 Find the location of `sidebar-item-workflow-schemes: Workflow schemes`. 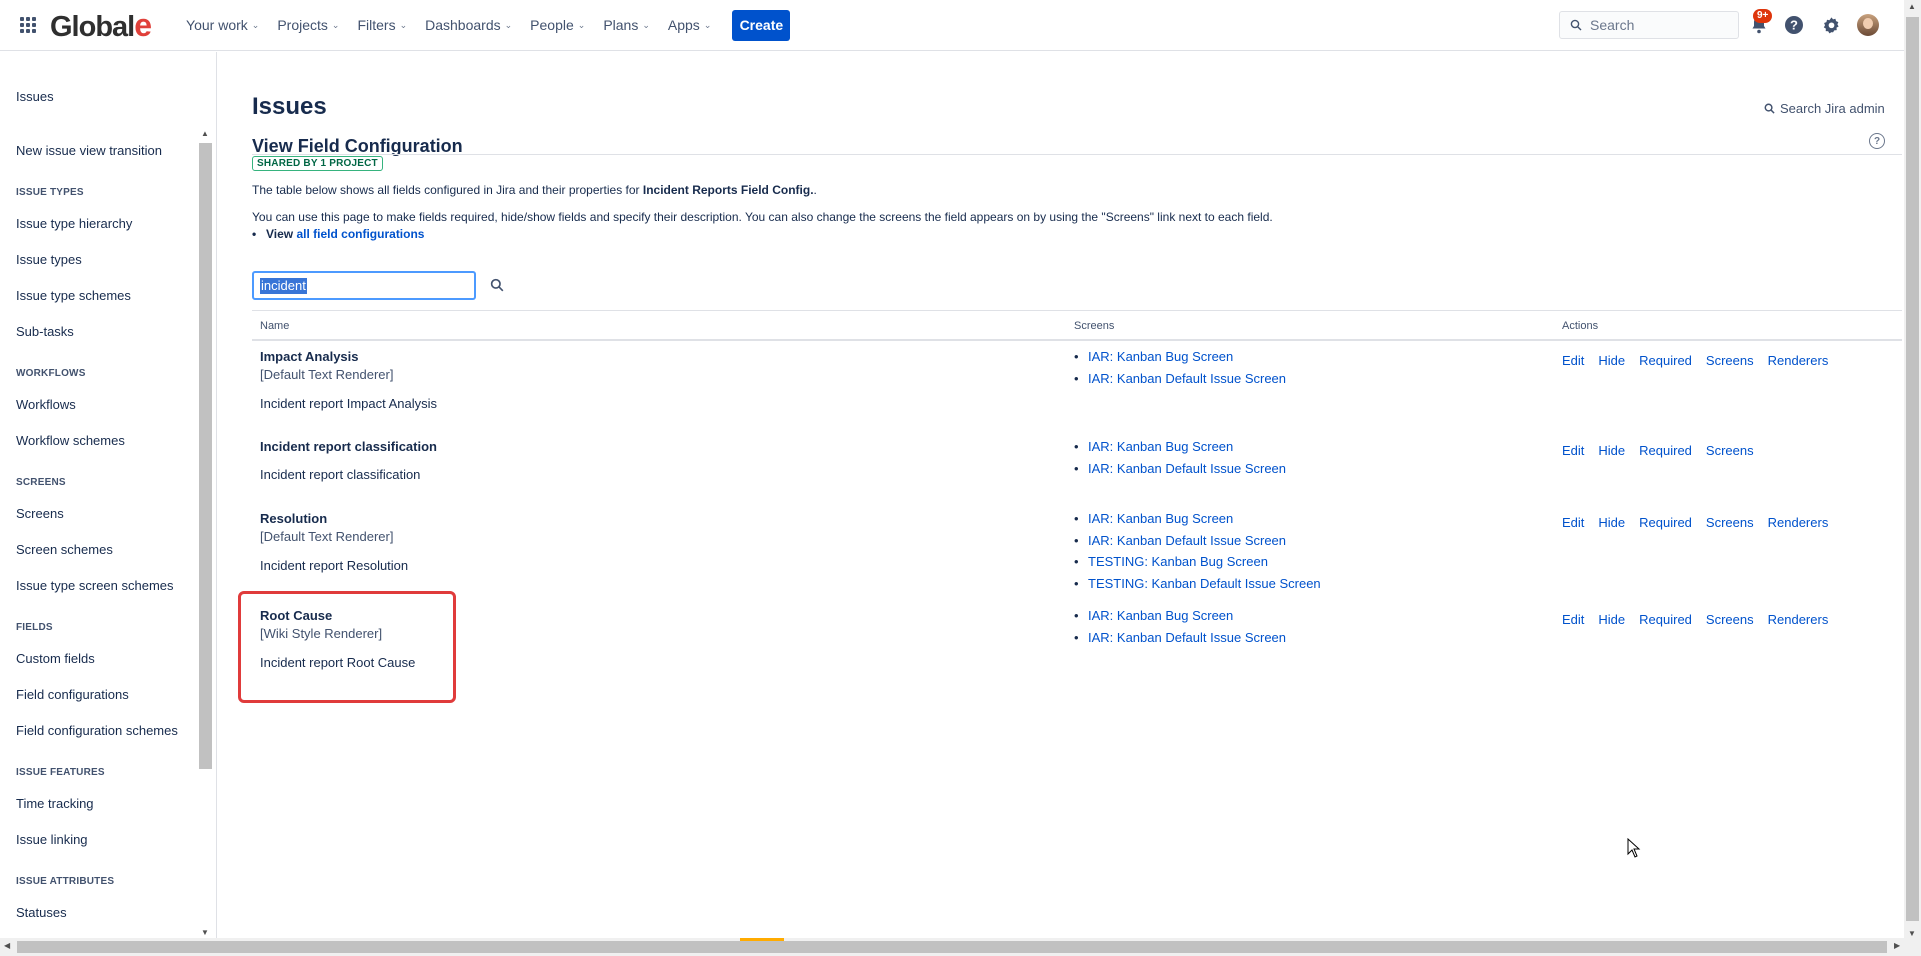

sidebar-item-workflow-schemes: Workflow schemes is located at coordinates (70, 440).